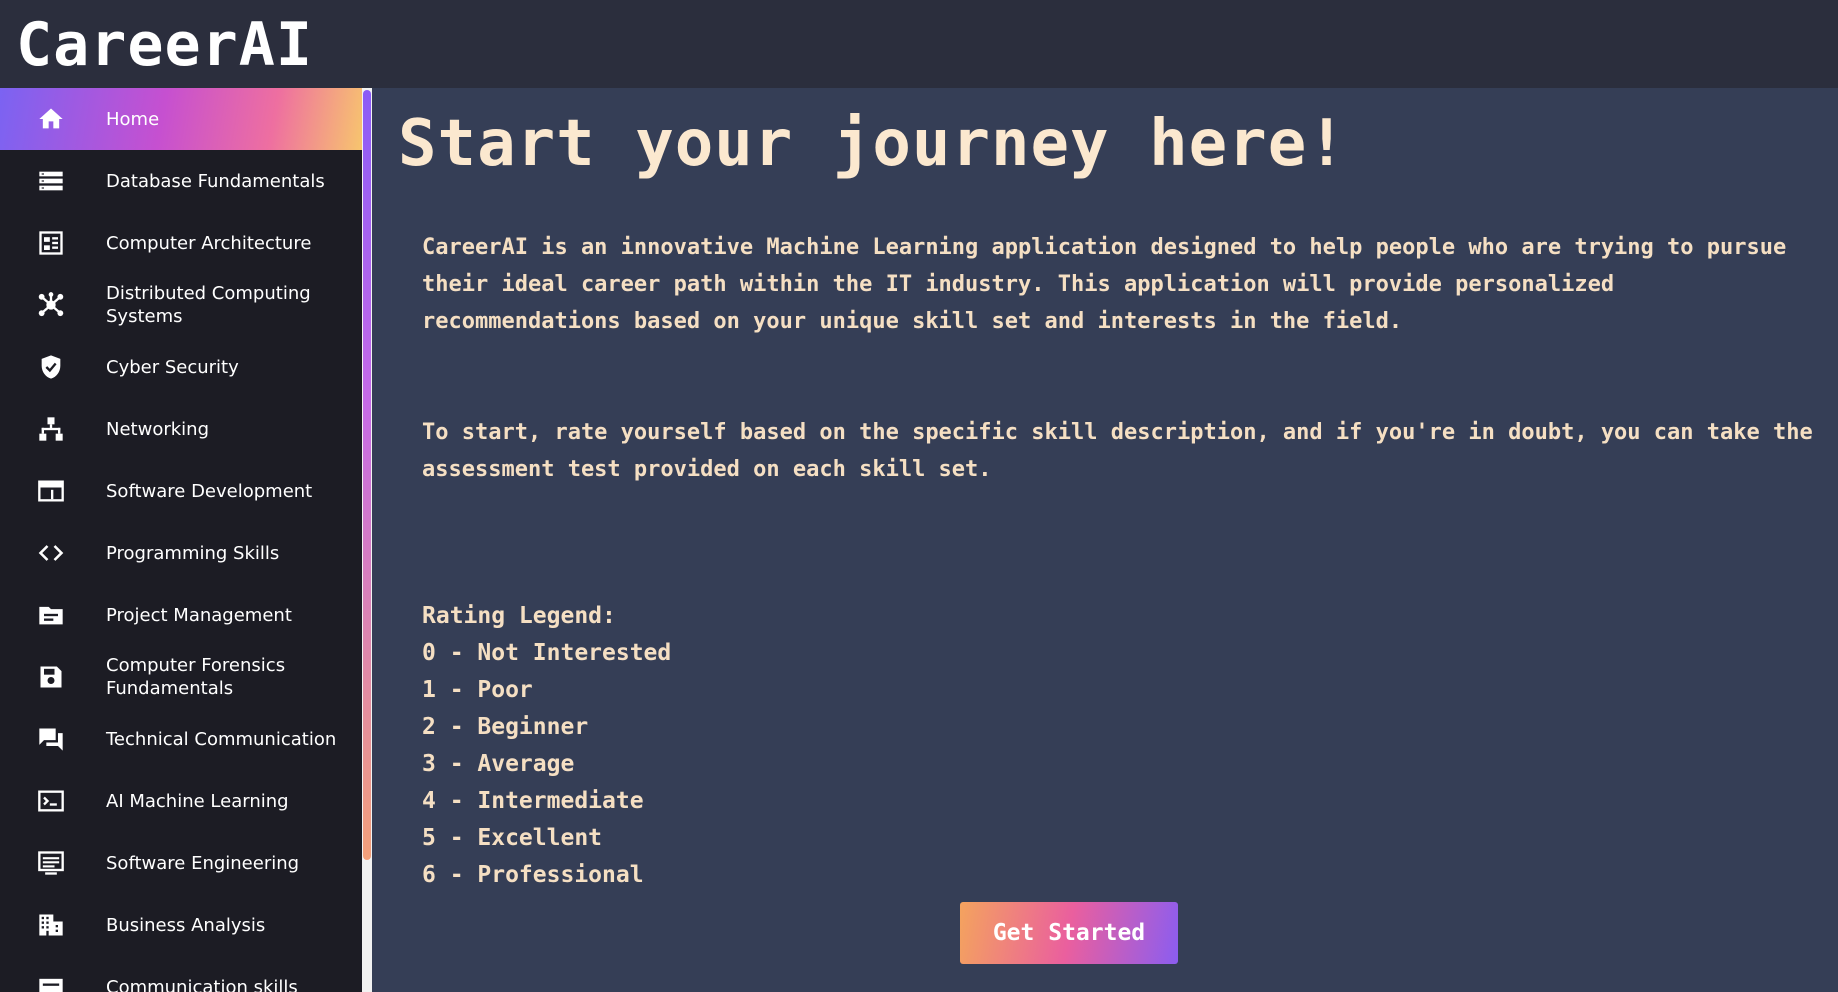  What do you see at coordinates (193, 553) in the screenshot?
I see `sidebar-item-label: Programming Skills` at bounding box center [193, 553].